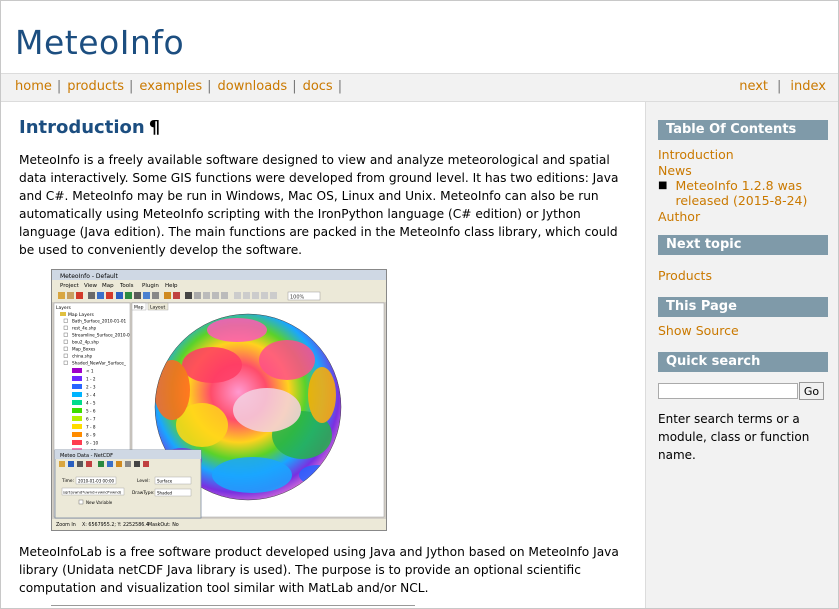 The width and height of the screenshot is (839, 609). Describe the element at coordinates (95, 86) in the screenshot. I see `nav-products-link: products` at that location.